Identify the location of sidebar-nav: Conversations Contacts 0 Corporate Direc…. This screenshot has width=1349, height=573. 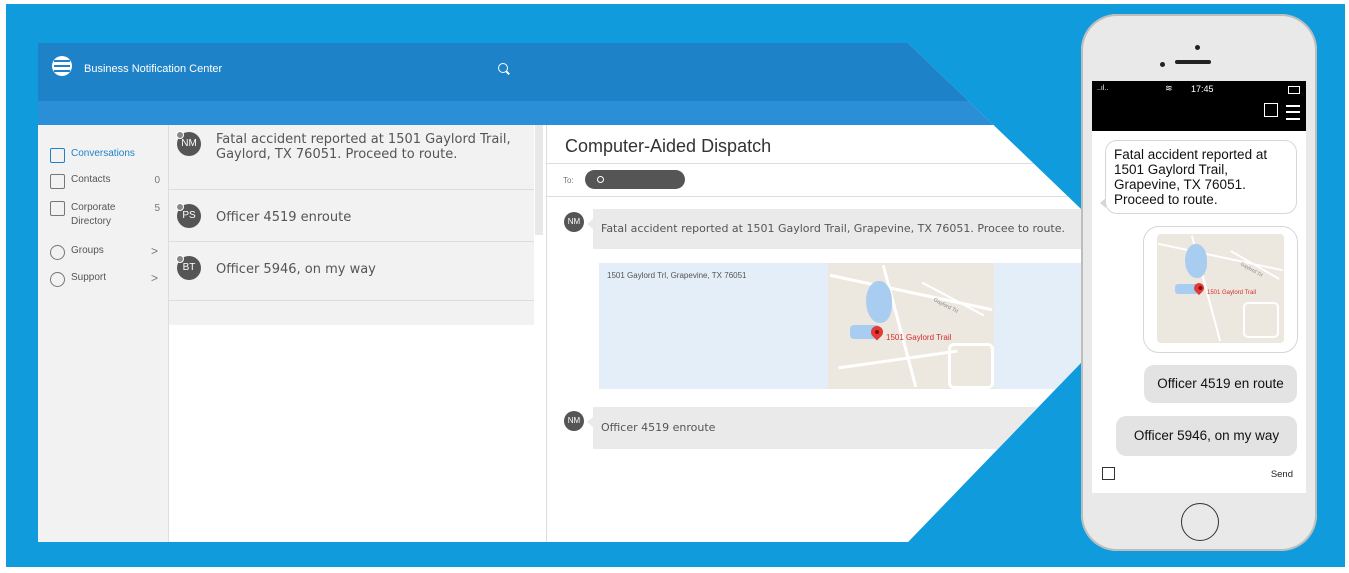
(103, 333).